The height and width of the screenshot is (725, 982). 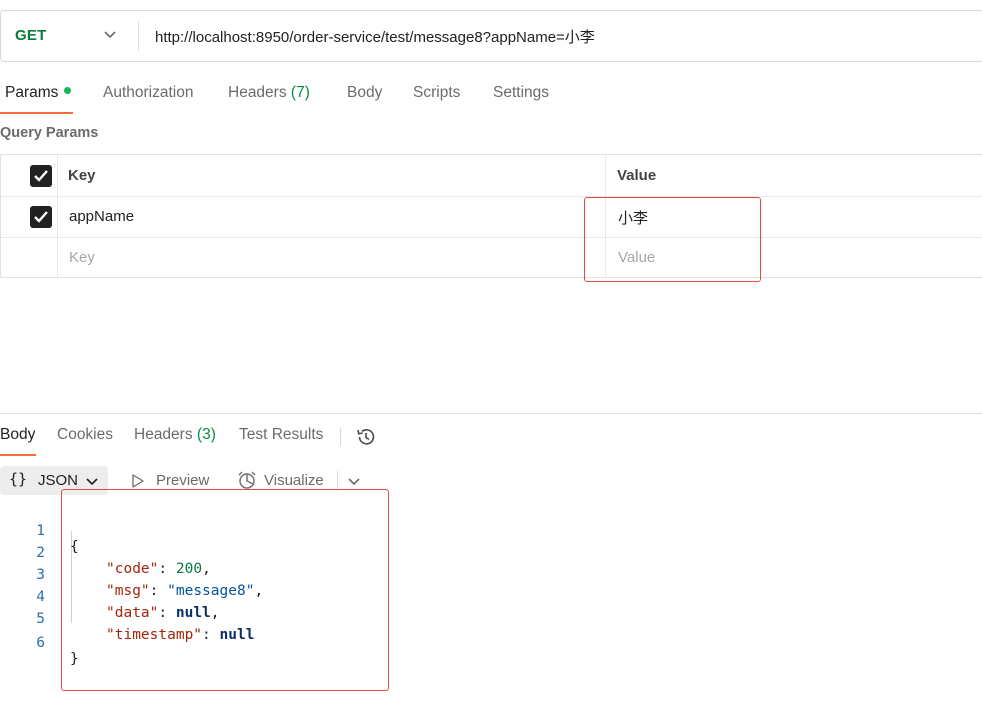 What do you see at coordinates (366, 437) in the screenshot?
I see `history-icon` at bounding box center [366, 437].